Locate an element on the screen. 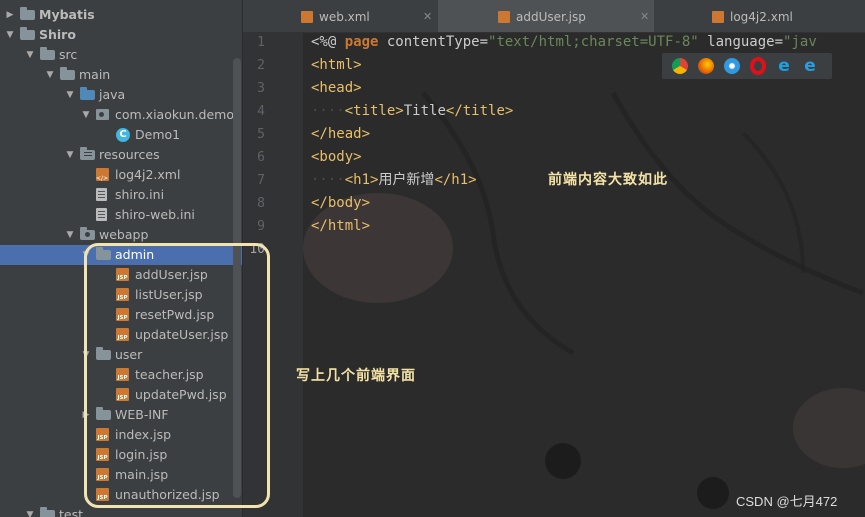 Image resolution: width=865 pixels, height=517 pixels. code-line: <html> is located at coordinates (336, 65).